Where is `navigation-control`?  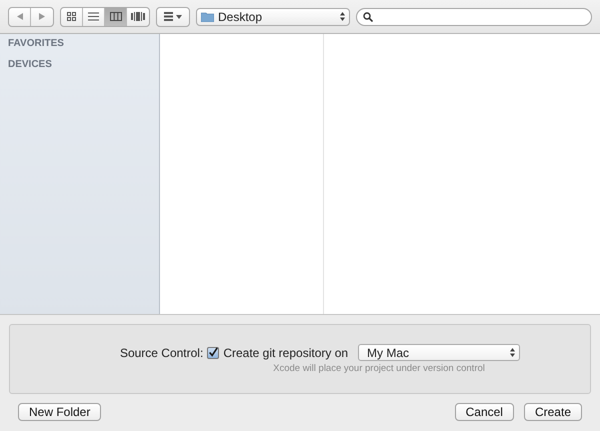 navigation-control is located at coordinates (31, 16).